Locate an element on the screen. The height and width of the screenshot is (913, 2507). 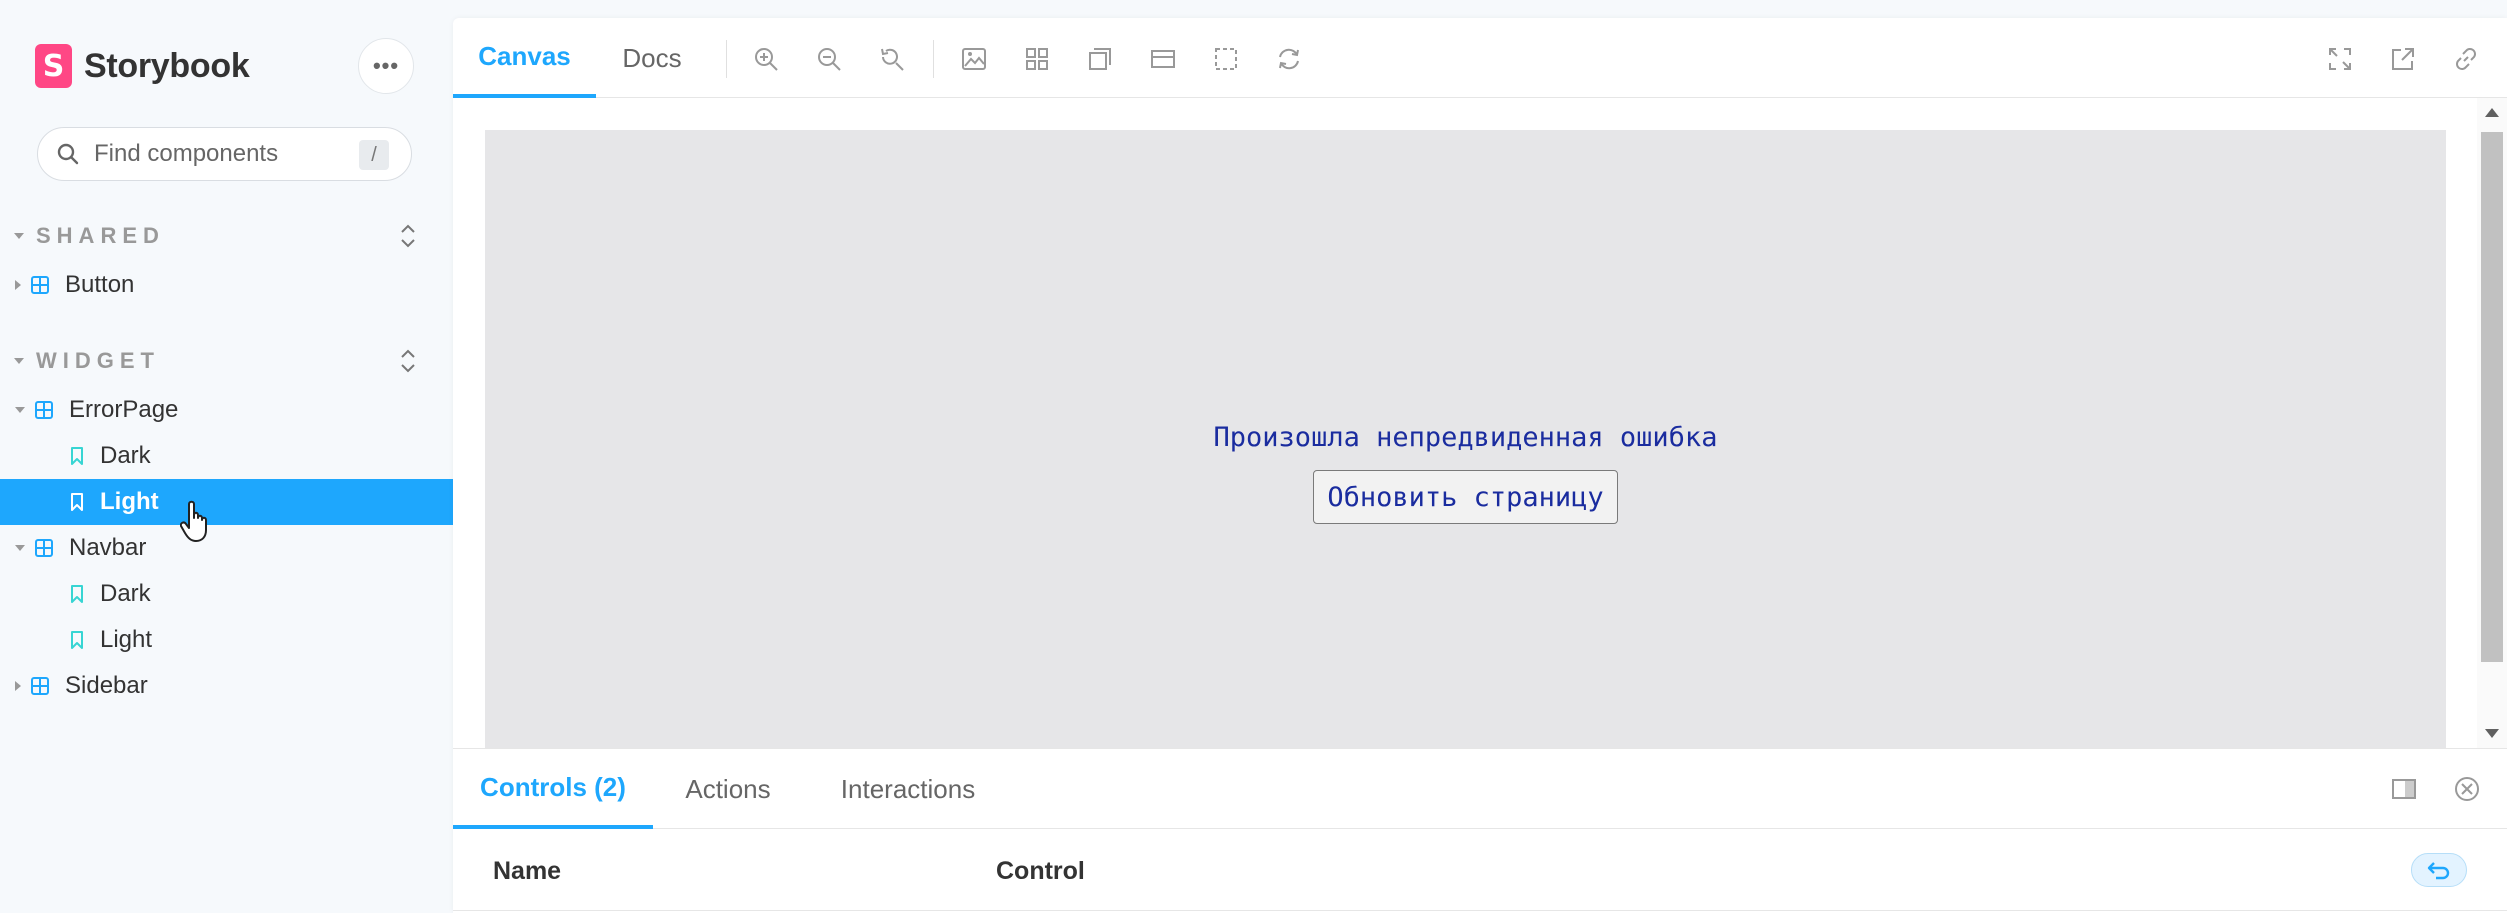
sidebar-item-errorpage-dark: Dark is located at coordinates (226, 456).